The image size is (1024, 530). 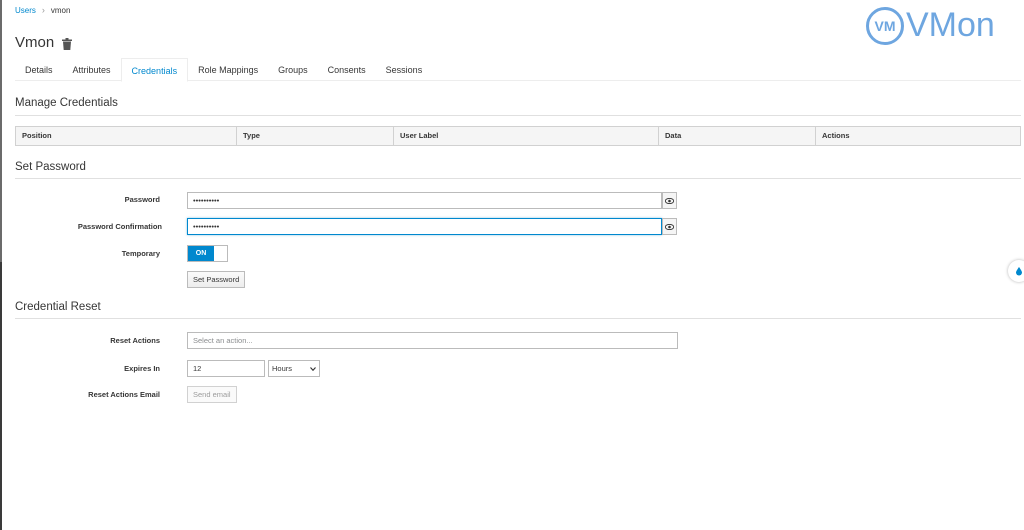 I want to click on expires-unit-select: Hours, so click(x=294, y=368).